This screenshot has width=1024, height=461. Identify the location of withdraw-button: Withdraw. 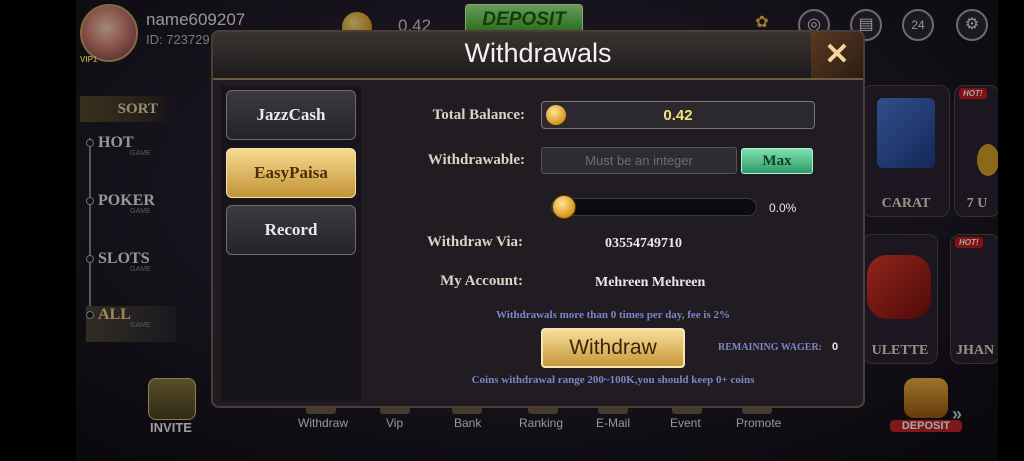
(613, 348).